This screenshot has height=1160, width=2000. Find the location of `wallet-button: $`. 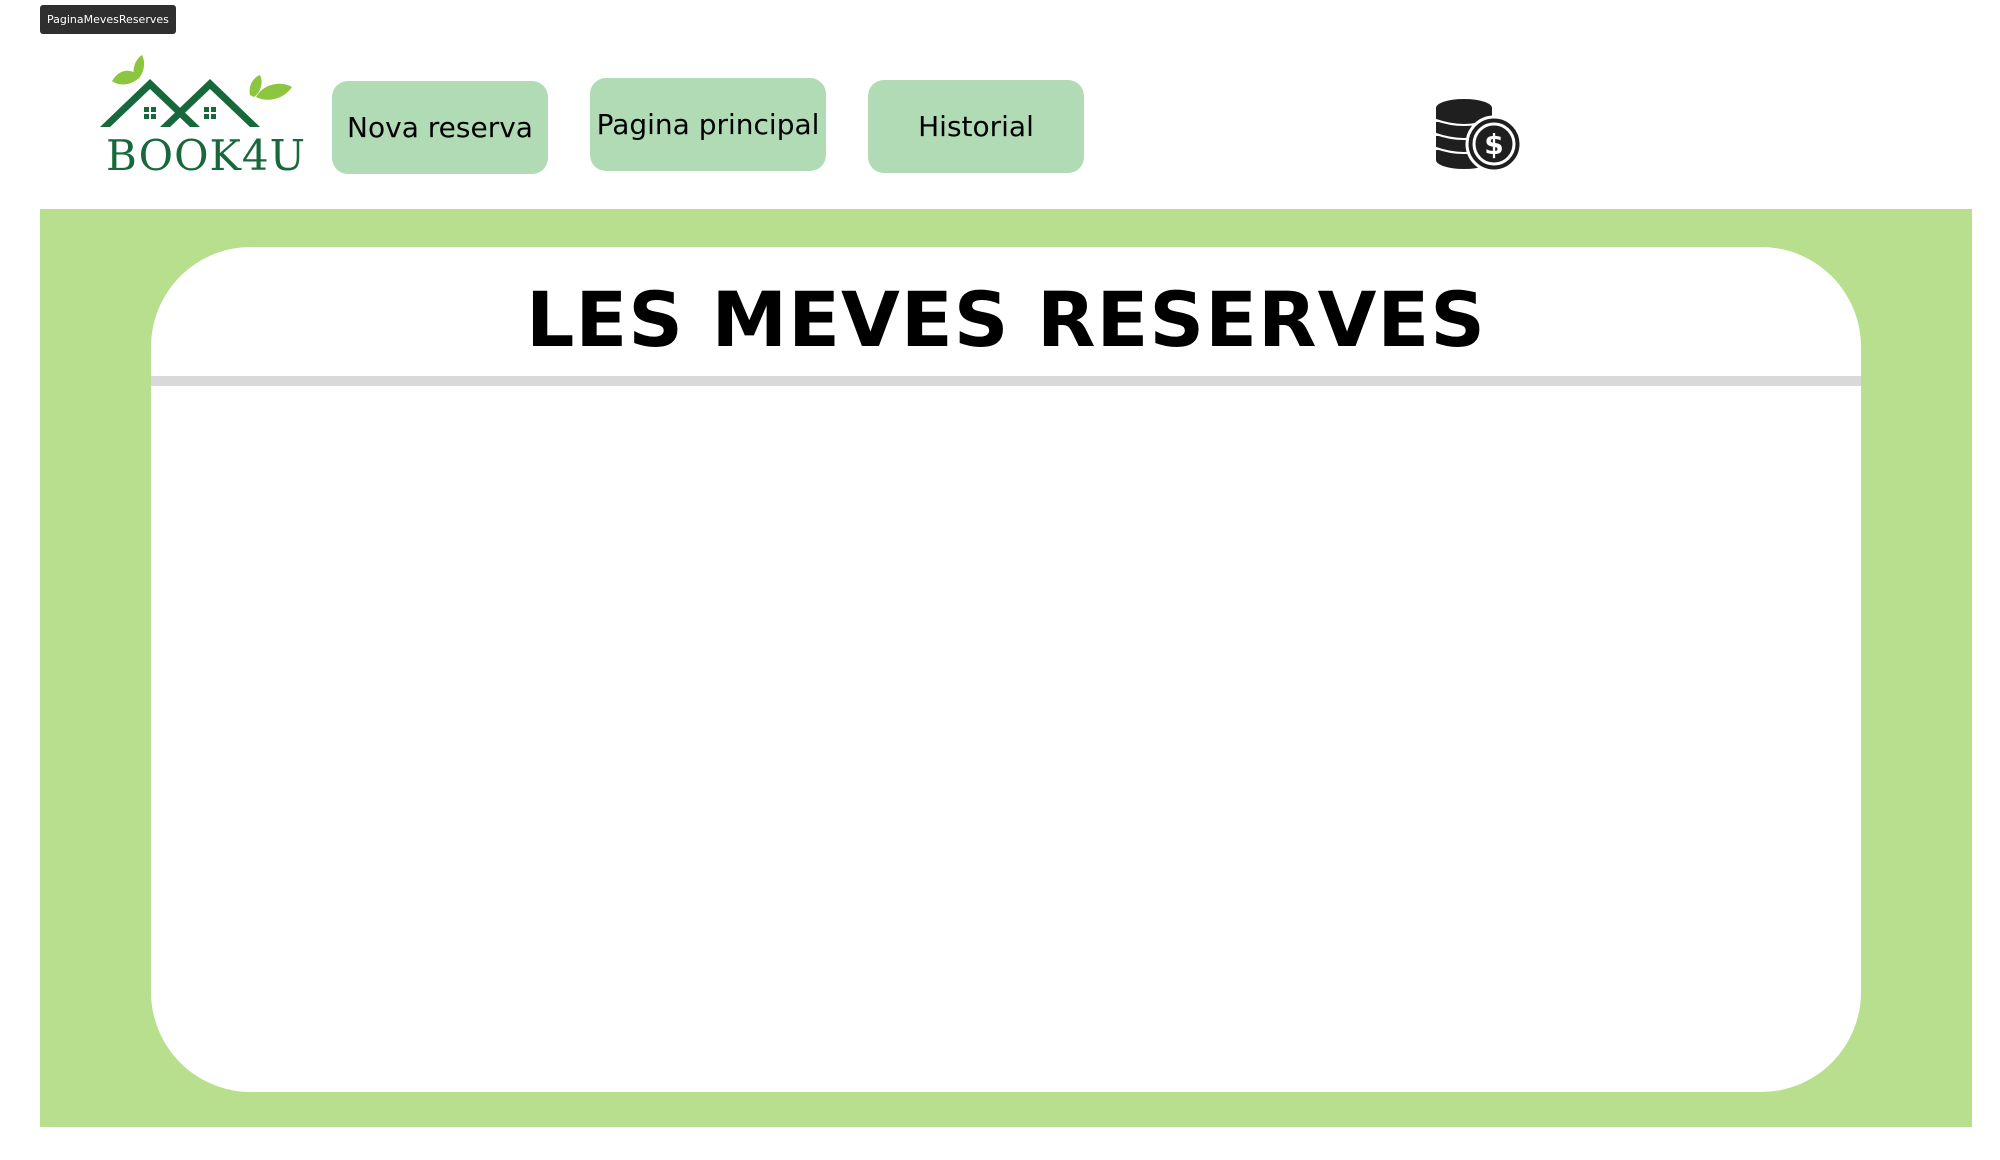

wallet-button: $ is located at coordinates (1479, 136).